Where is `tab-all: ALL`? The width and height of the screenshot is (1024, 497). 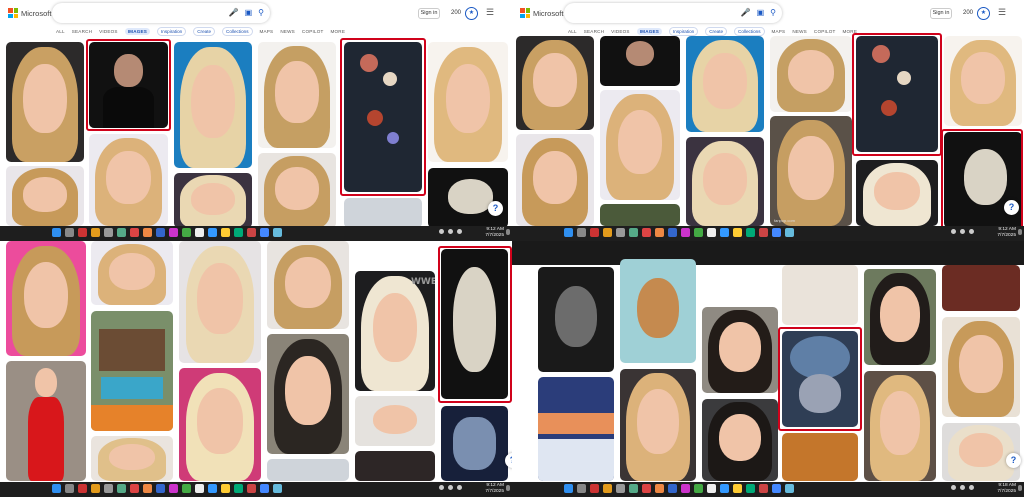 tab-all: ALL is located at coordinates (572, 31).